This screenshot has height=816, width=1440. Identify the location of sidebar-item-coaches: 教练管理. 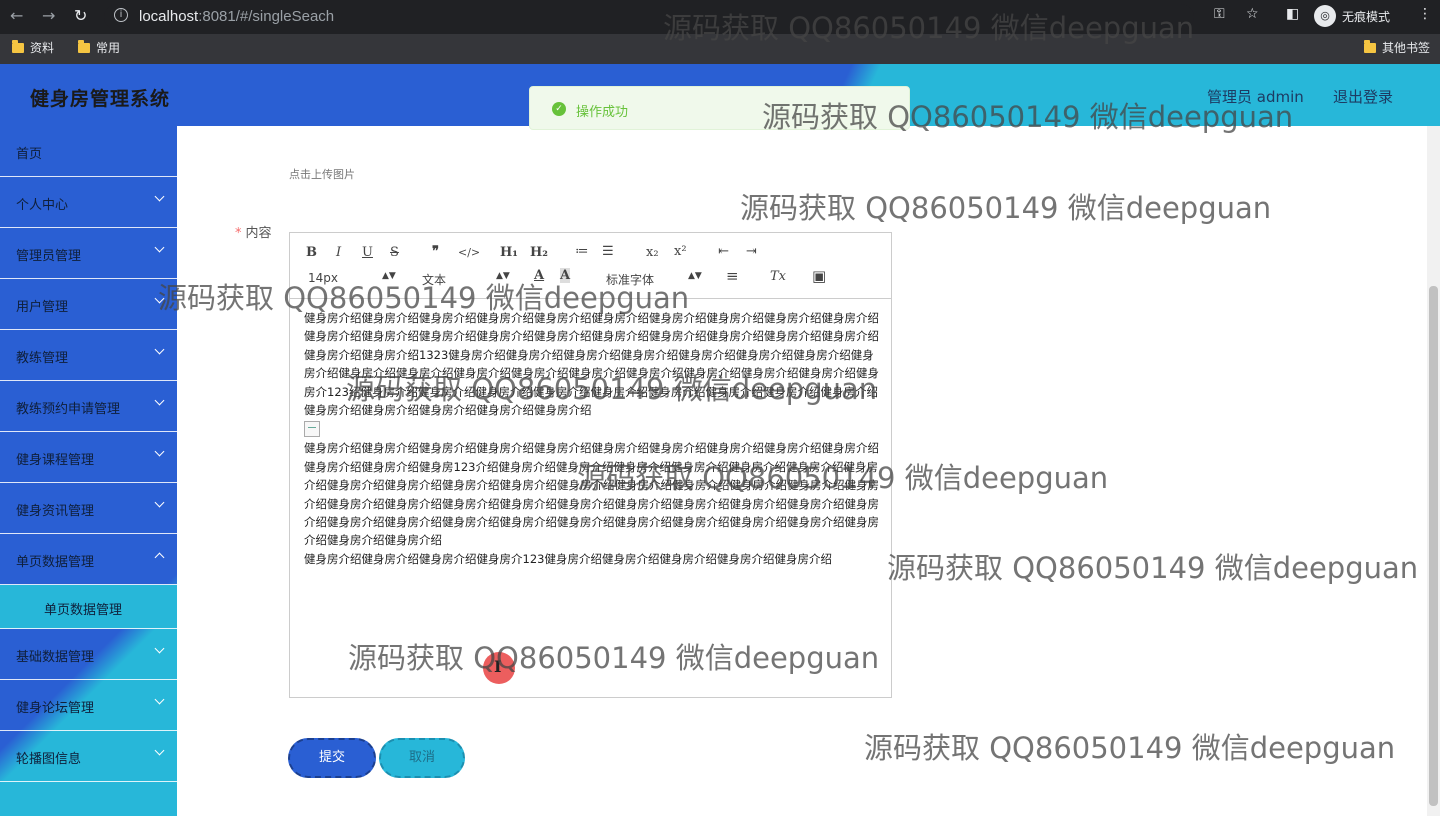
(88, 355).